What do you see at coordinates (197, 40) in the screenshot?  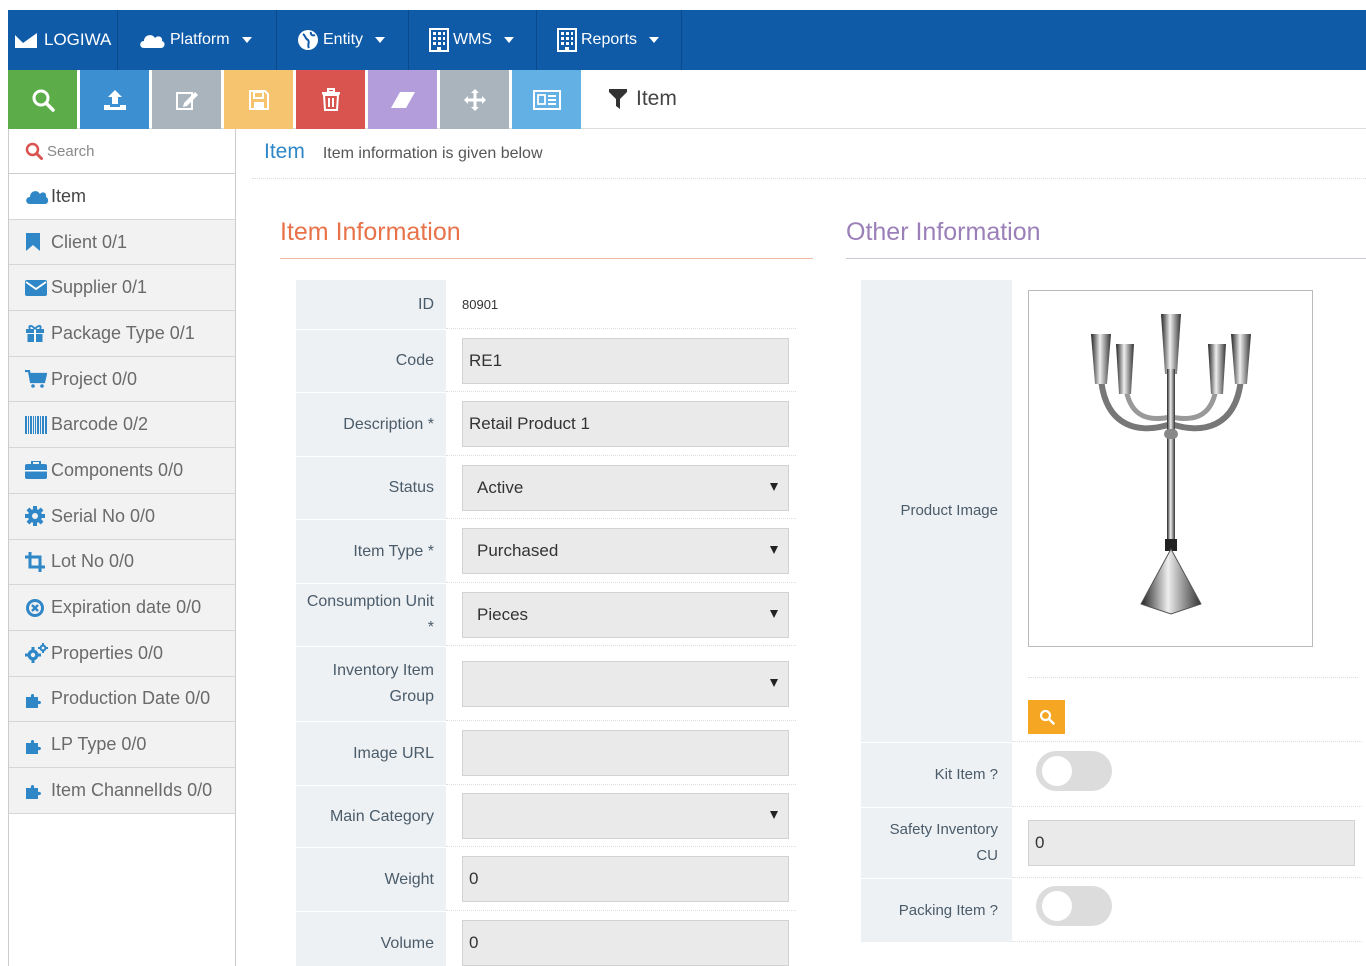 I see `nav-platform: Platform` at bounding box center [197, 40].